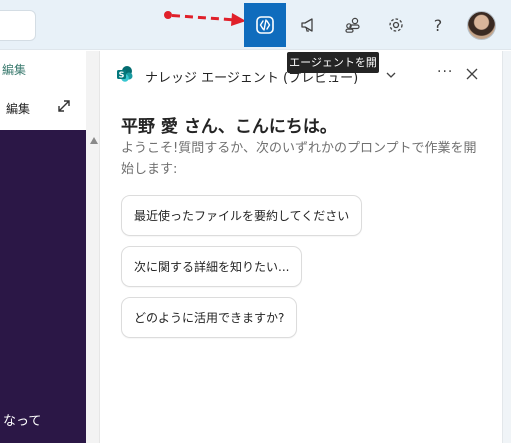 The image size is (511, 443). What do you see at coordinates (242, 215) in the screenshot?
I see `prompt-chip: 最近使ったファイルを要約してください` at bounding box center [242, 215].